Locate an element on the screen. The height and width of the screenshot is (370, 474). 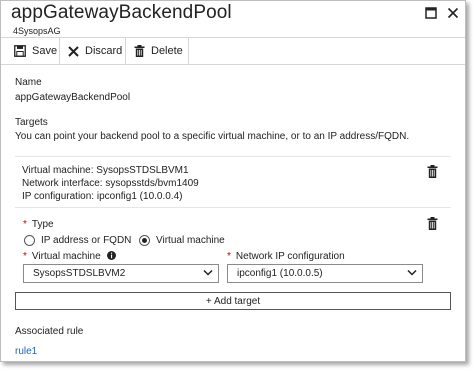
delete-target-trash-icon is located at coordinates (432, 174).